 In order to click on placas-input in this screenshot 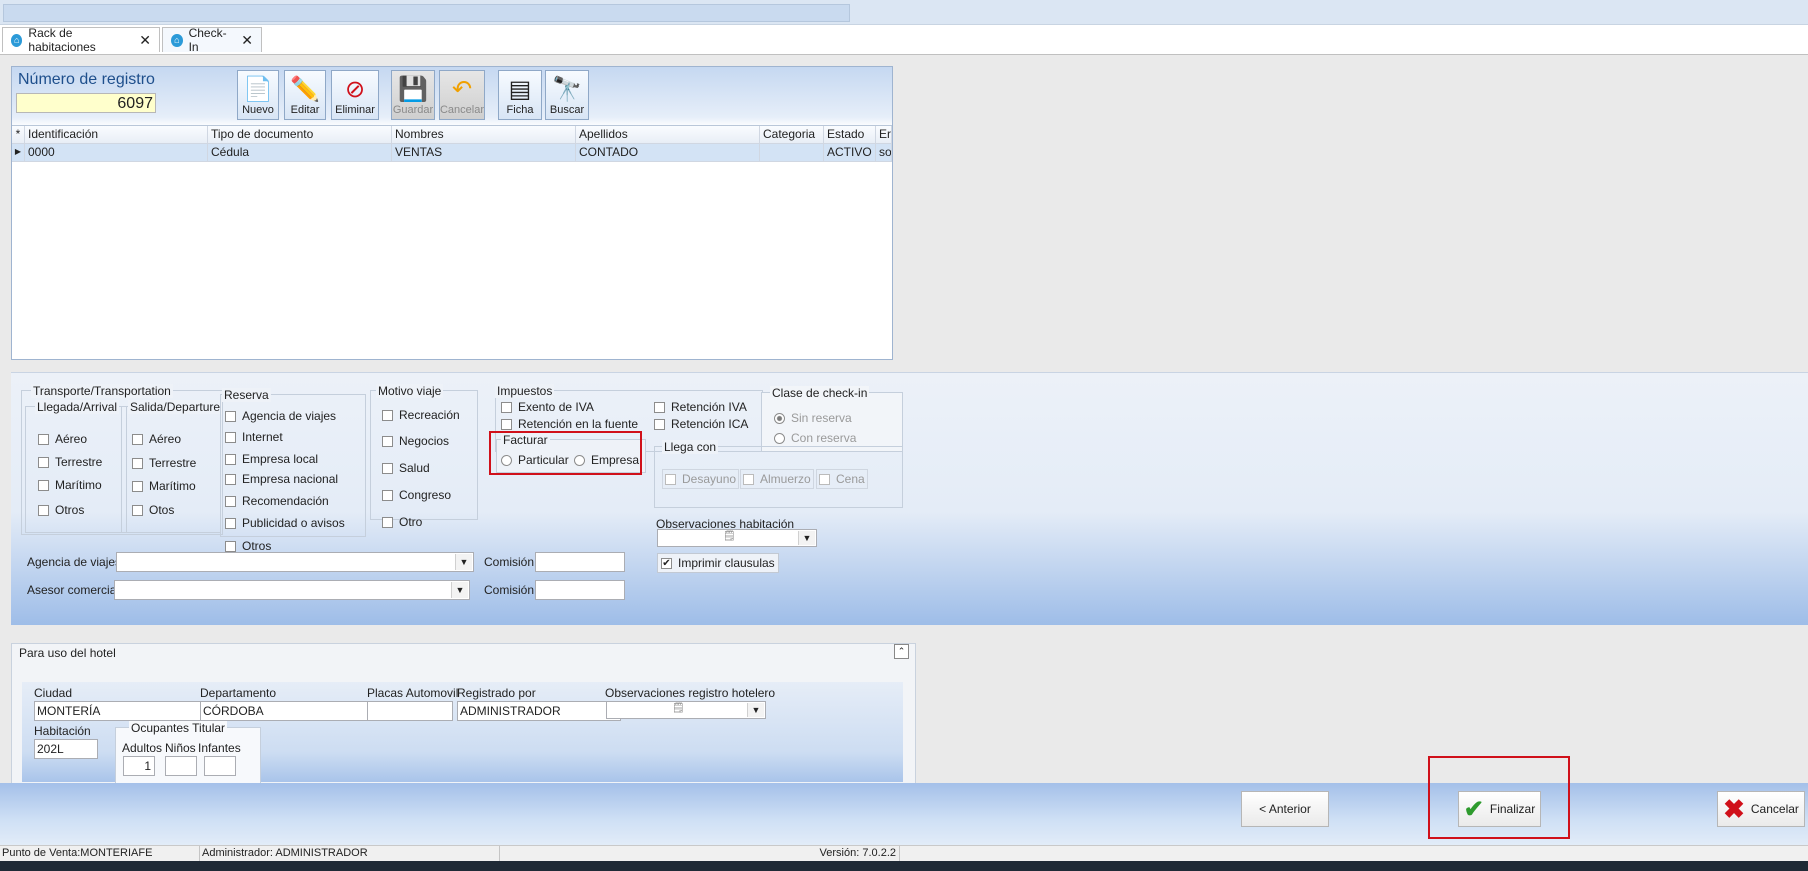, I will do `click(410, 711)`.